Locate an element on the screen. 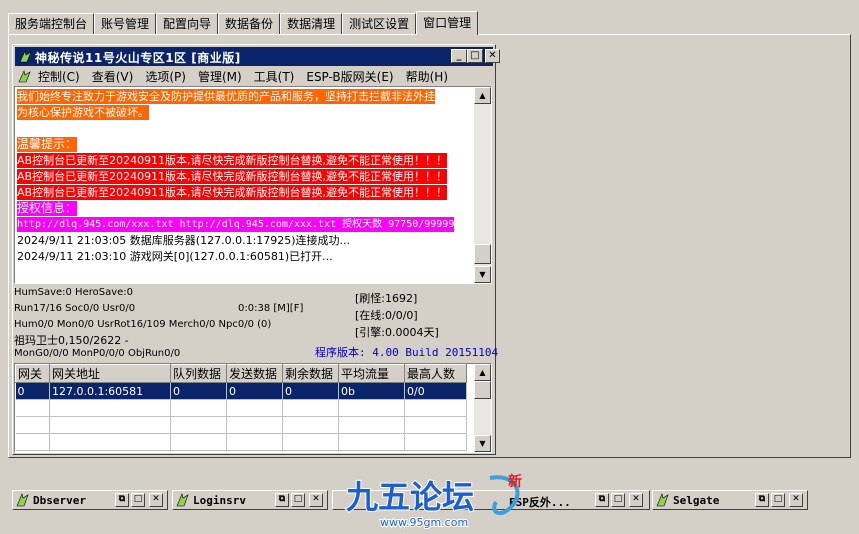 The width and height of the screenshot is (859, 534). watermark-logo: 九五论坛 新 www.95gm.com is located at coordinates (433, 501).